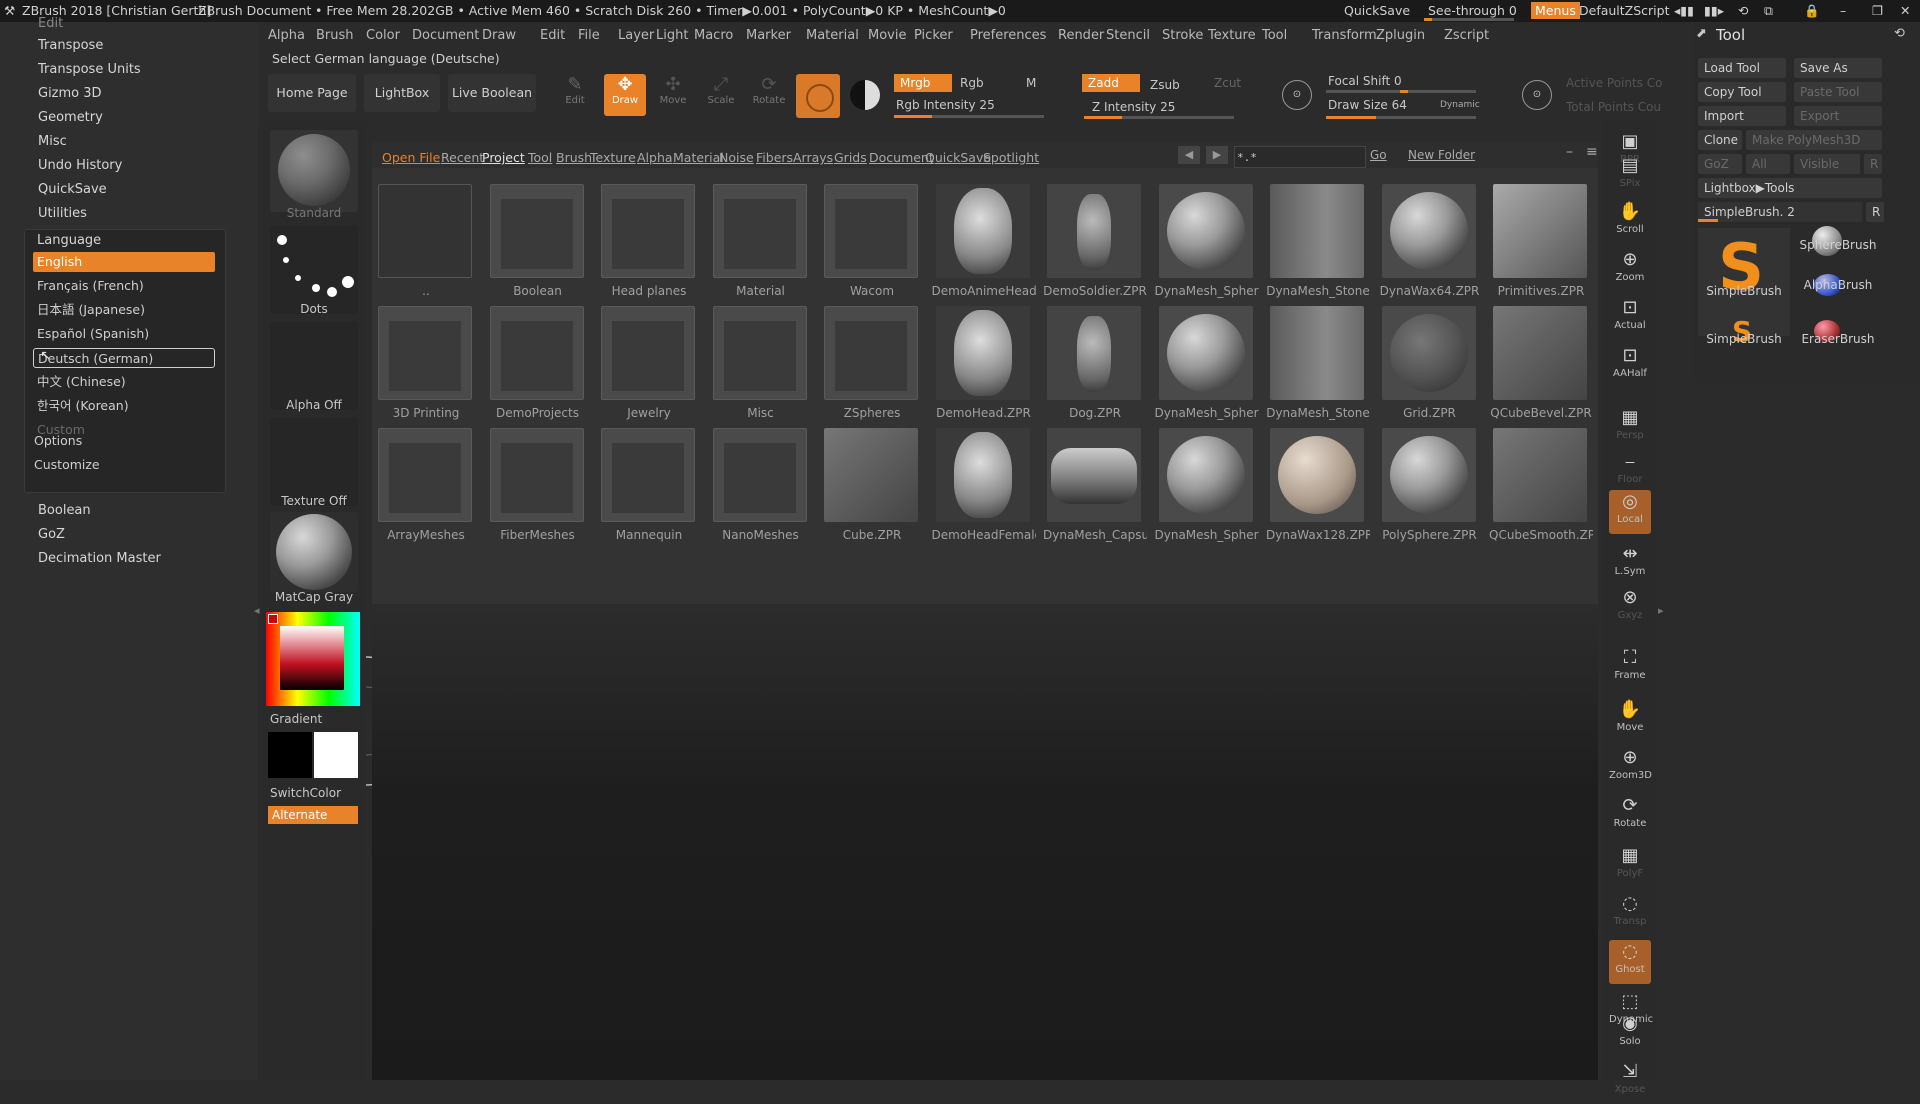  What do you see at coordinates (649, 488) in the screenshot?
I see `browser-item: Mannequin` at bounding box center [649, 488].